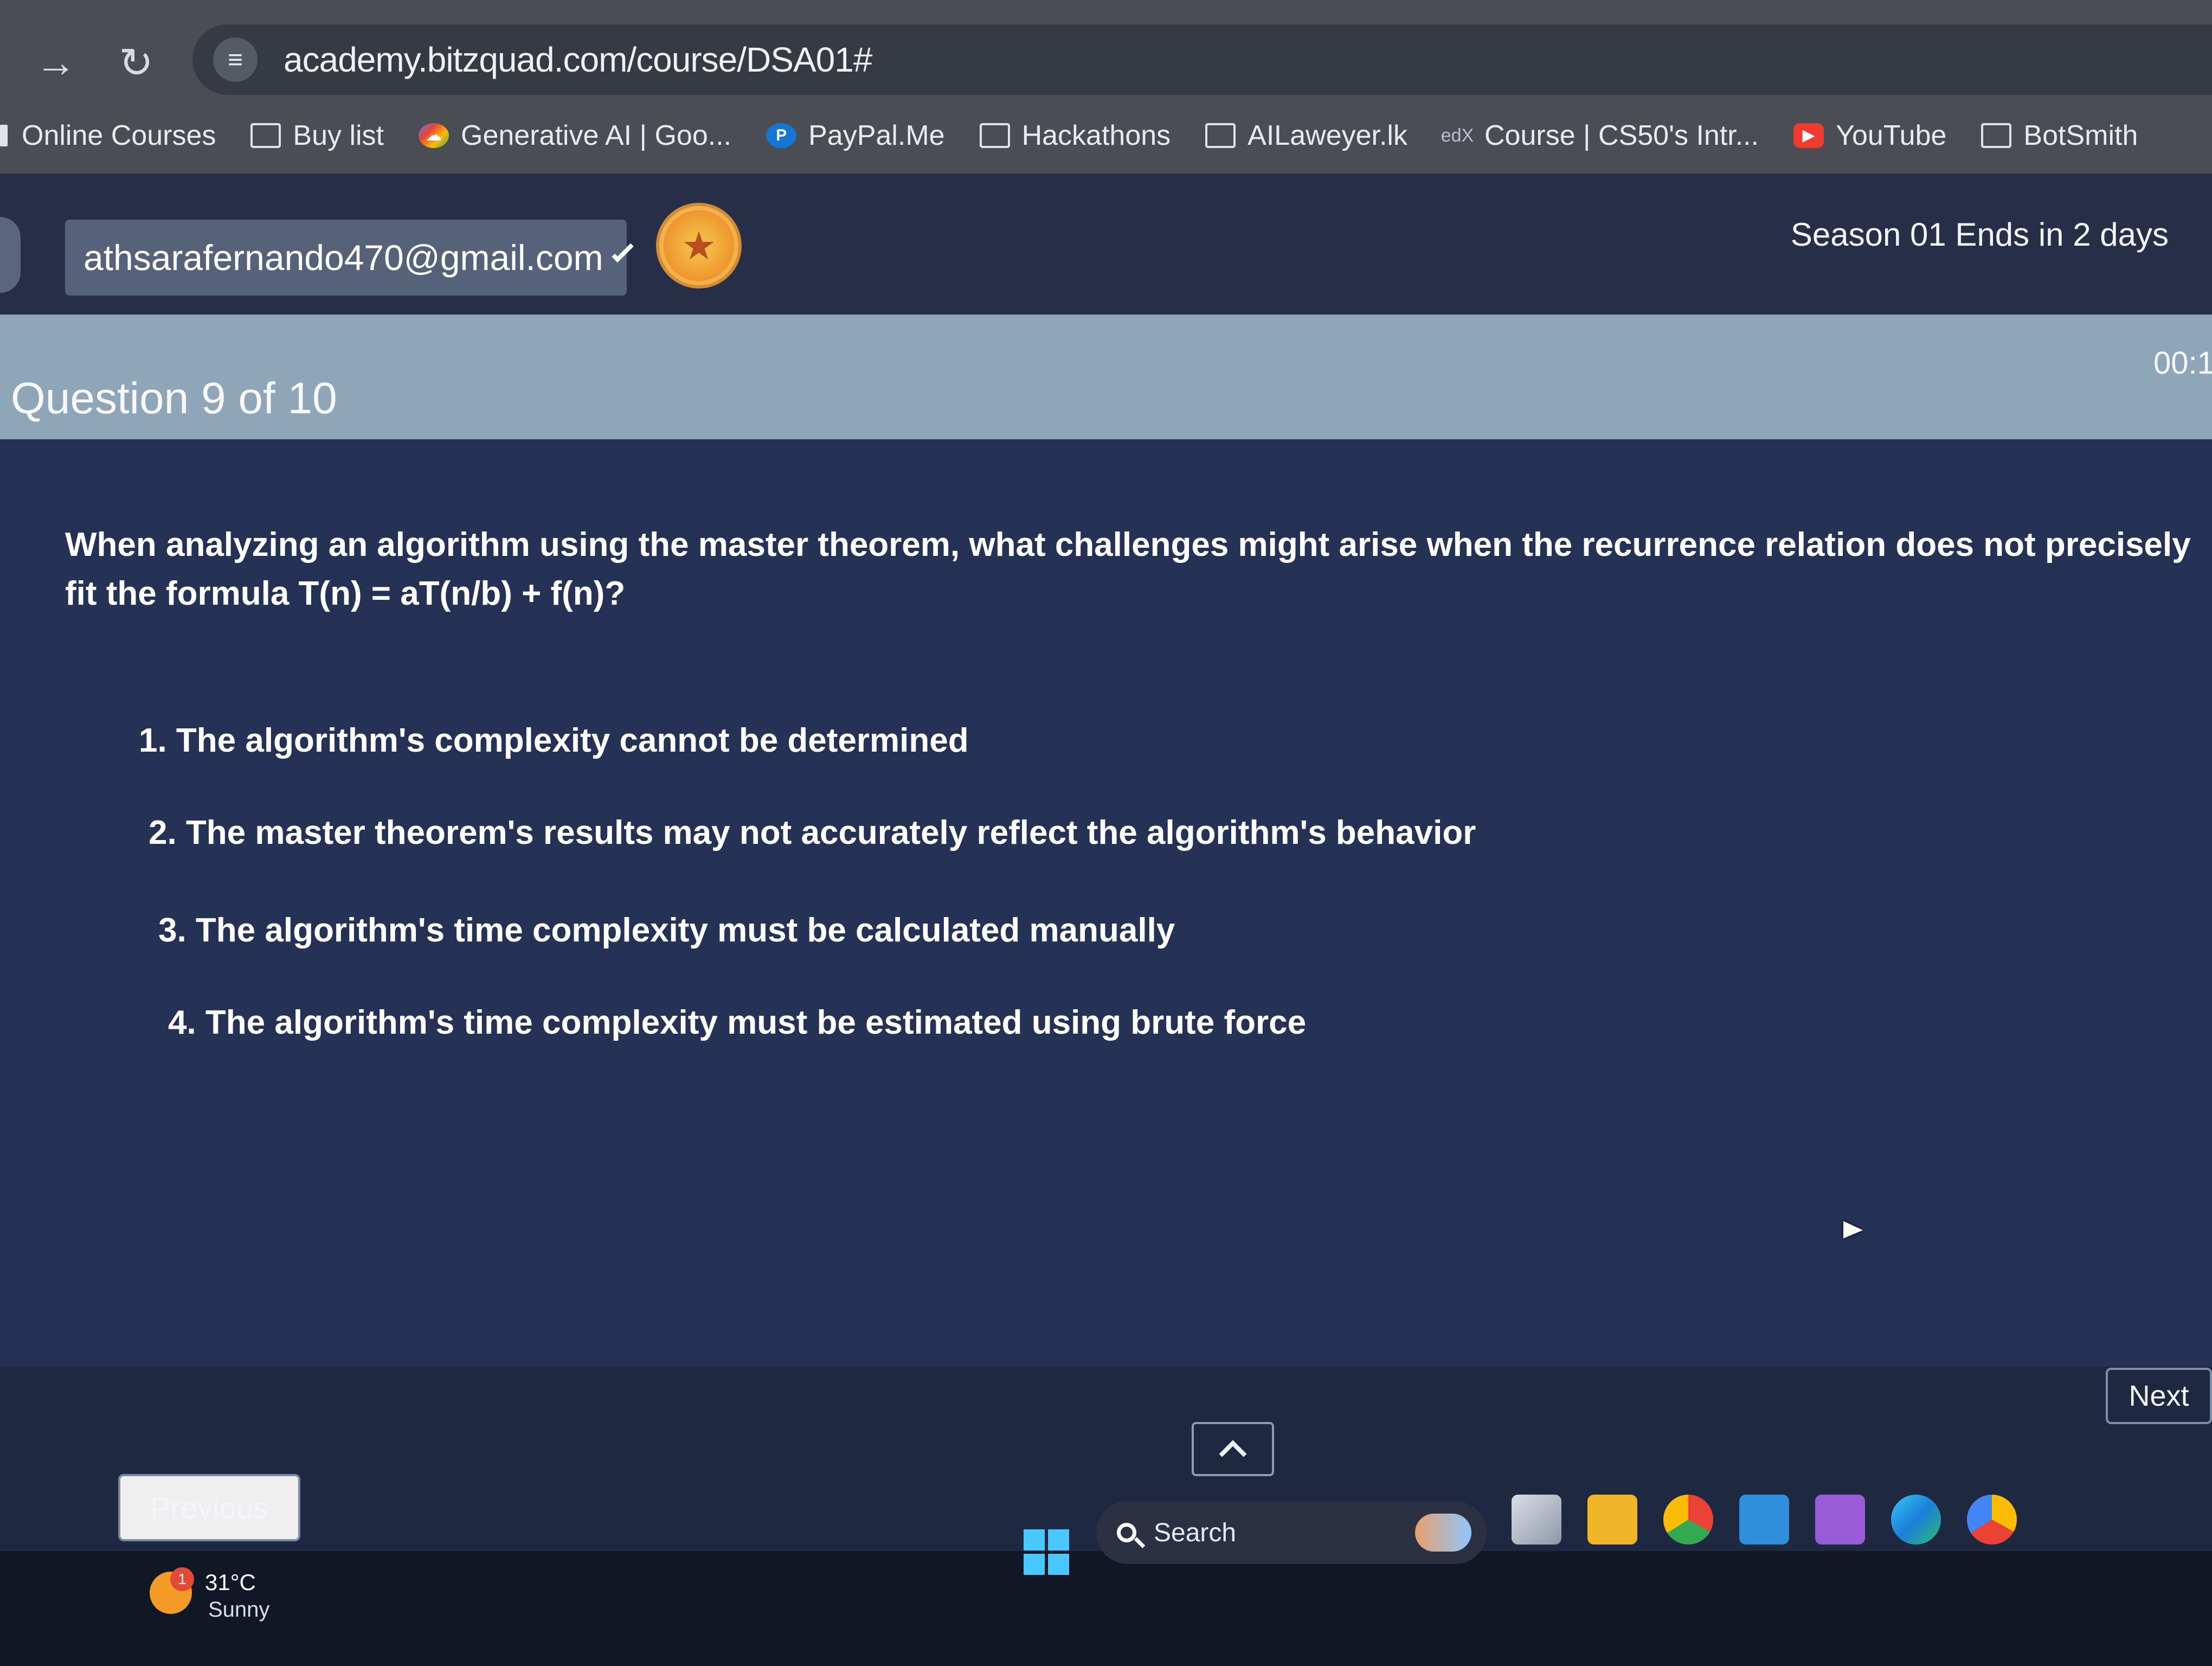  Describe the element at coordinates (1979, 235) in the screenshot. I see `season-countdown: Season 01 Ends in 2 days` at that location.